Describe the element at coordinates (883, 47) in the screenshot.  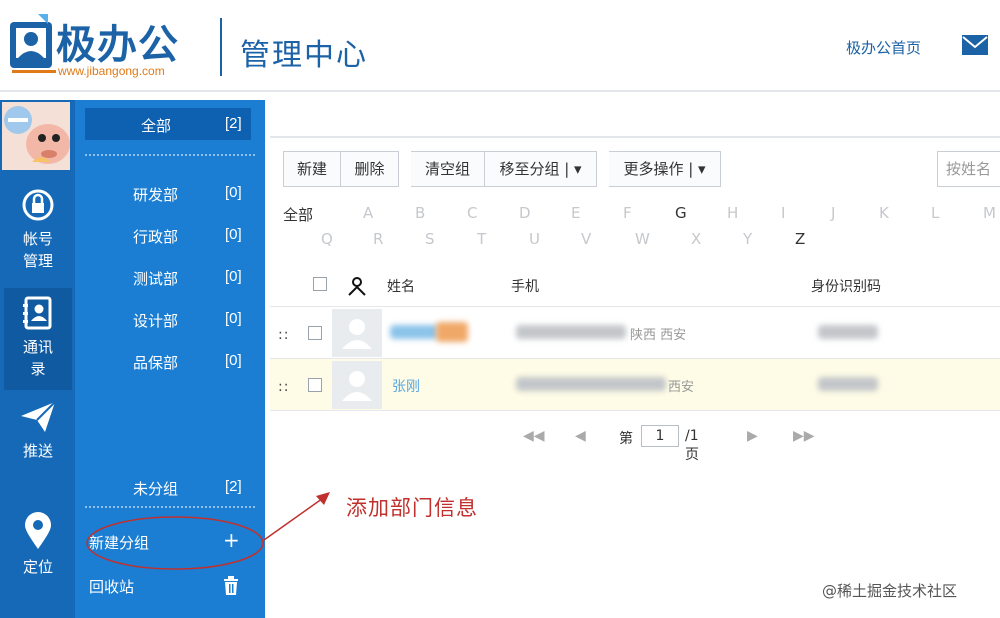
I see `home-link: 极办公首页` at that location.